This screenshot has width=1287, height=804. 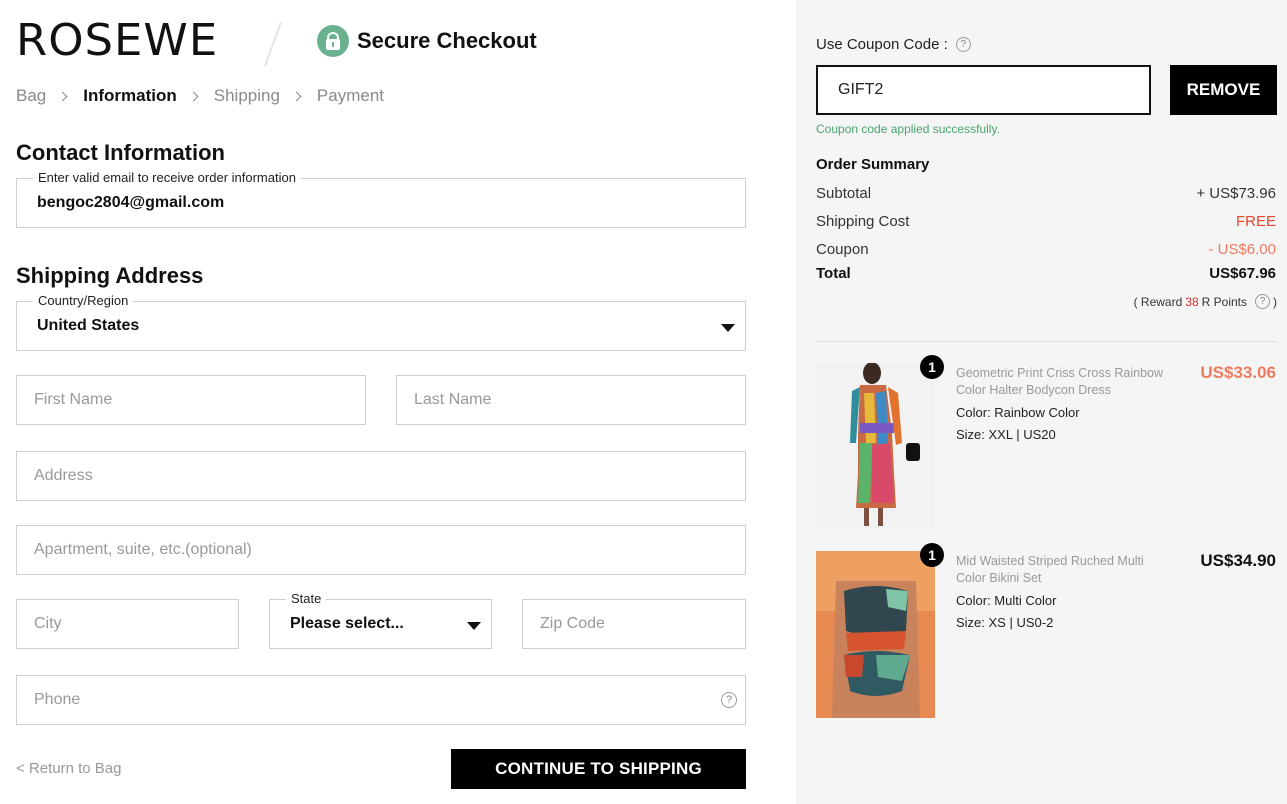 What do you see at coordinates (381, 550) in the screenshot?
I see `apartment-field: Apartment, suite, etc.(optional)` at bounding box center [381, 550].